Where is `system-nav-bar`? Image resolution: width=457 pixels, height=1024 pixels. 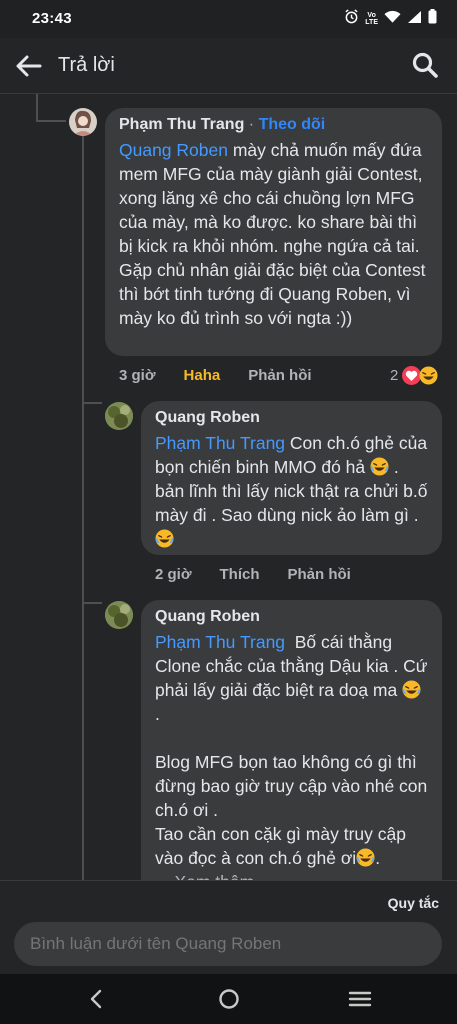 system-nav-bar is located at coordinates (228, 999).